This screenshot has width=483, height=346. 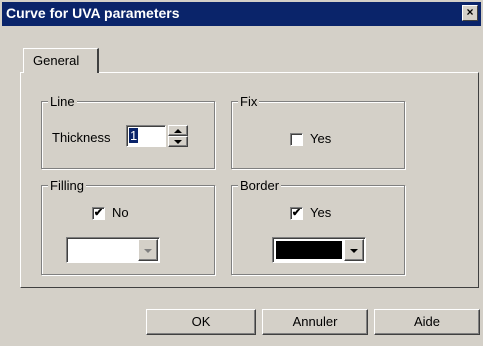 I want to click on fix-yes-label: Yes, so click(x=321, y=138).